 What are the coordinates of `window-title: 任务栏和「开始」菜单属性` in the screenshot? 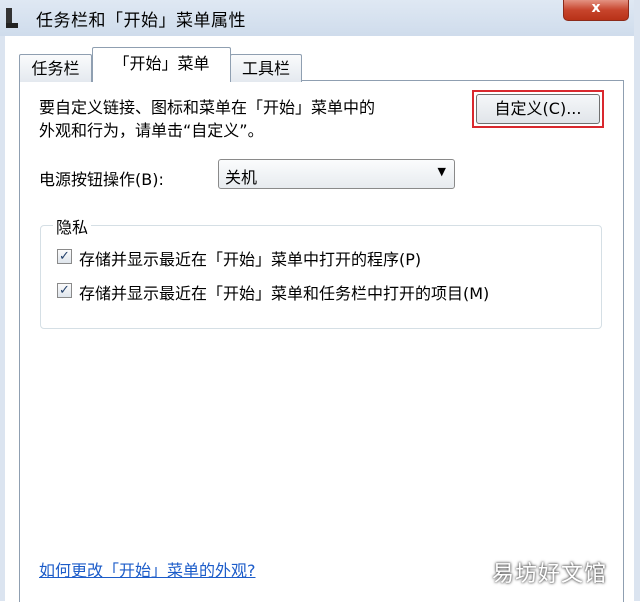 It's located at (141, 21).